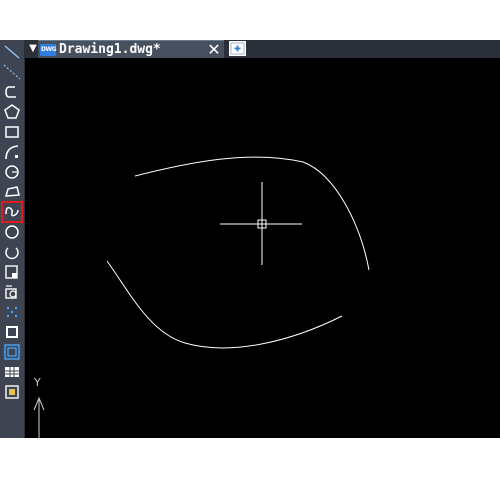  Describe the element at coordinates (214, 50) in the screenshot. I see `close-tab-button: ✕` at that location.